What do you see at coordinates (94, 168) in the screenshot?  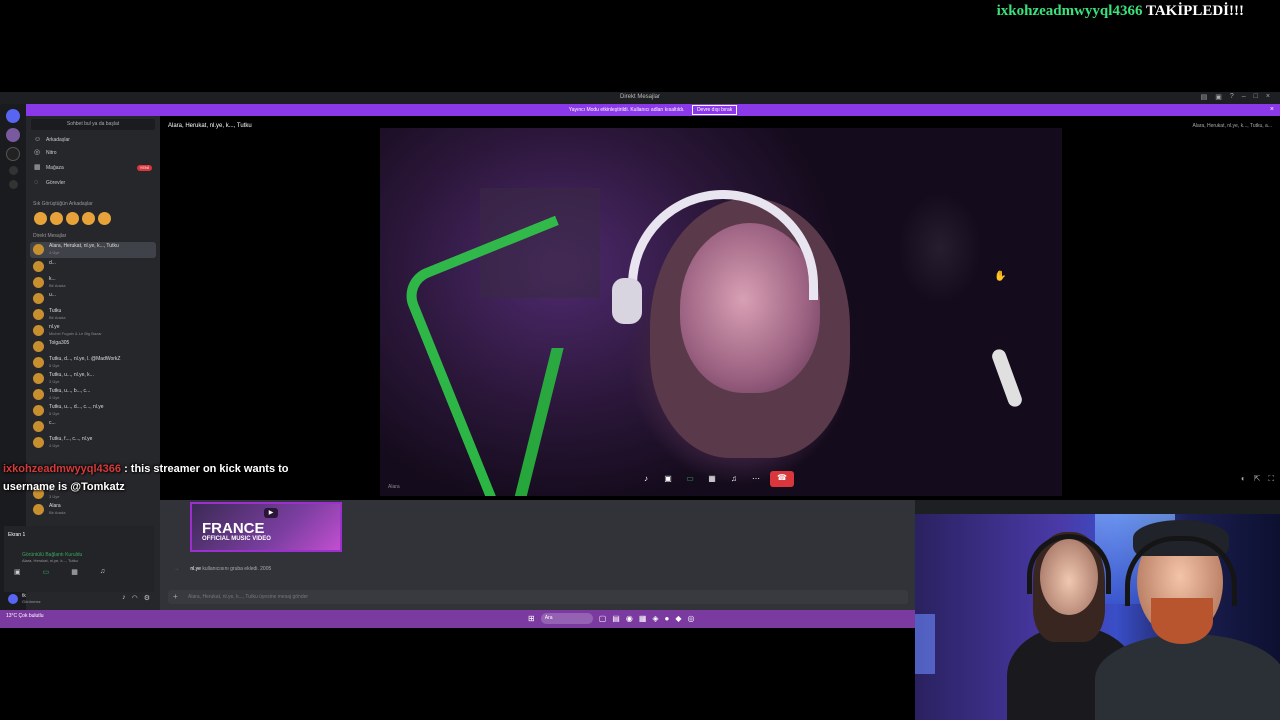 I see `nav-shop: ▦ Mağaza YENİ` at bounding box center [94, 168].